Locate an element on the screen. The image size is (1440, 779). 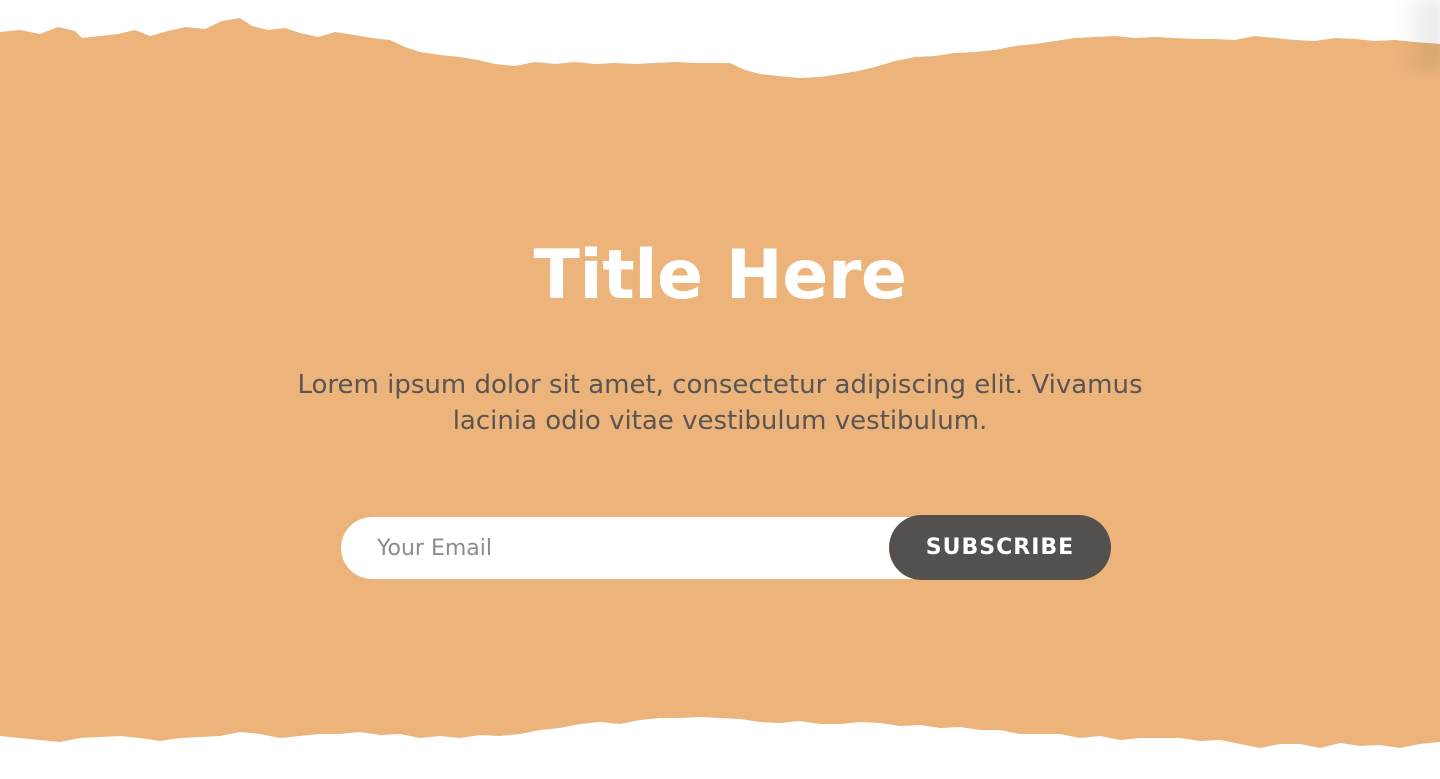
hero-title: Title Here is located at coordinates (720, 275).